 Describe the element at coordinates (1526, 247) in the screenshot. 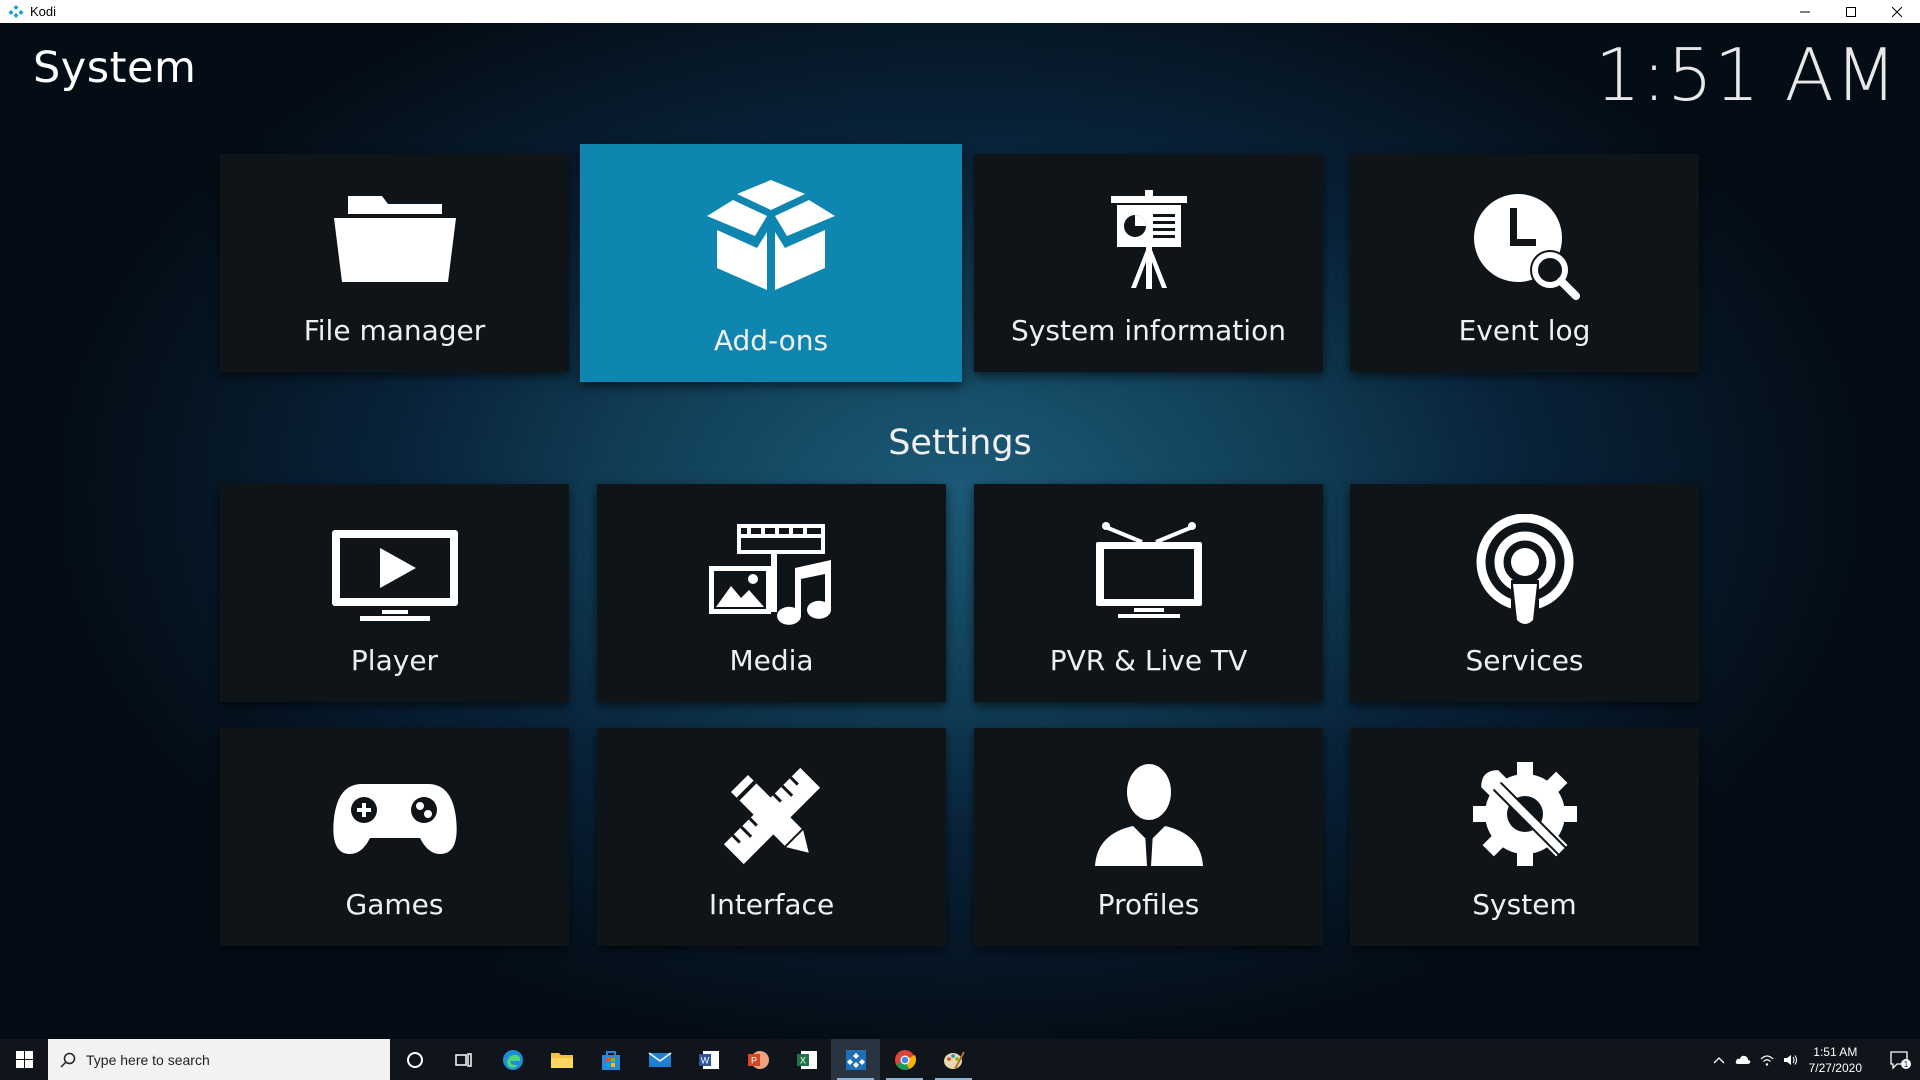

I see `clock-search-icon` at that location.